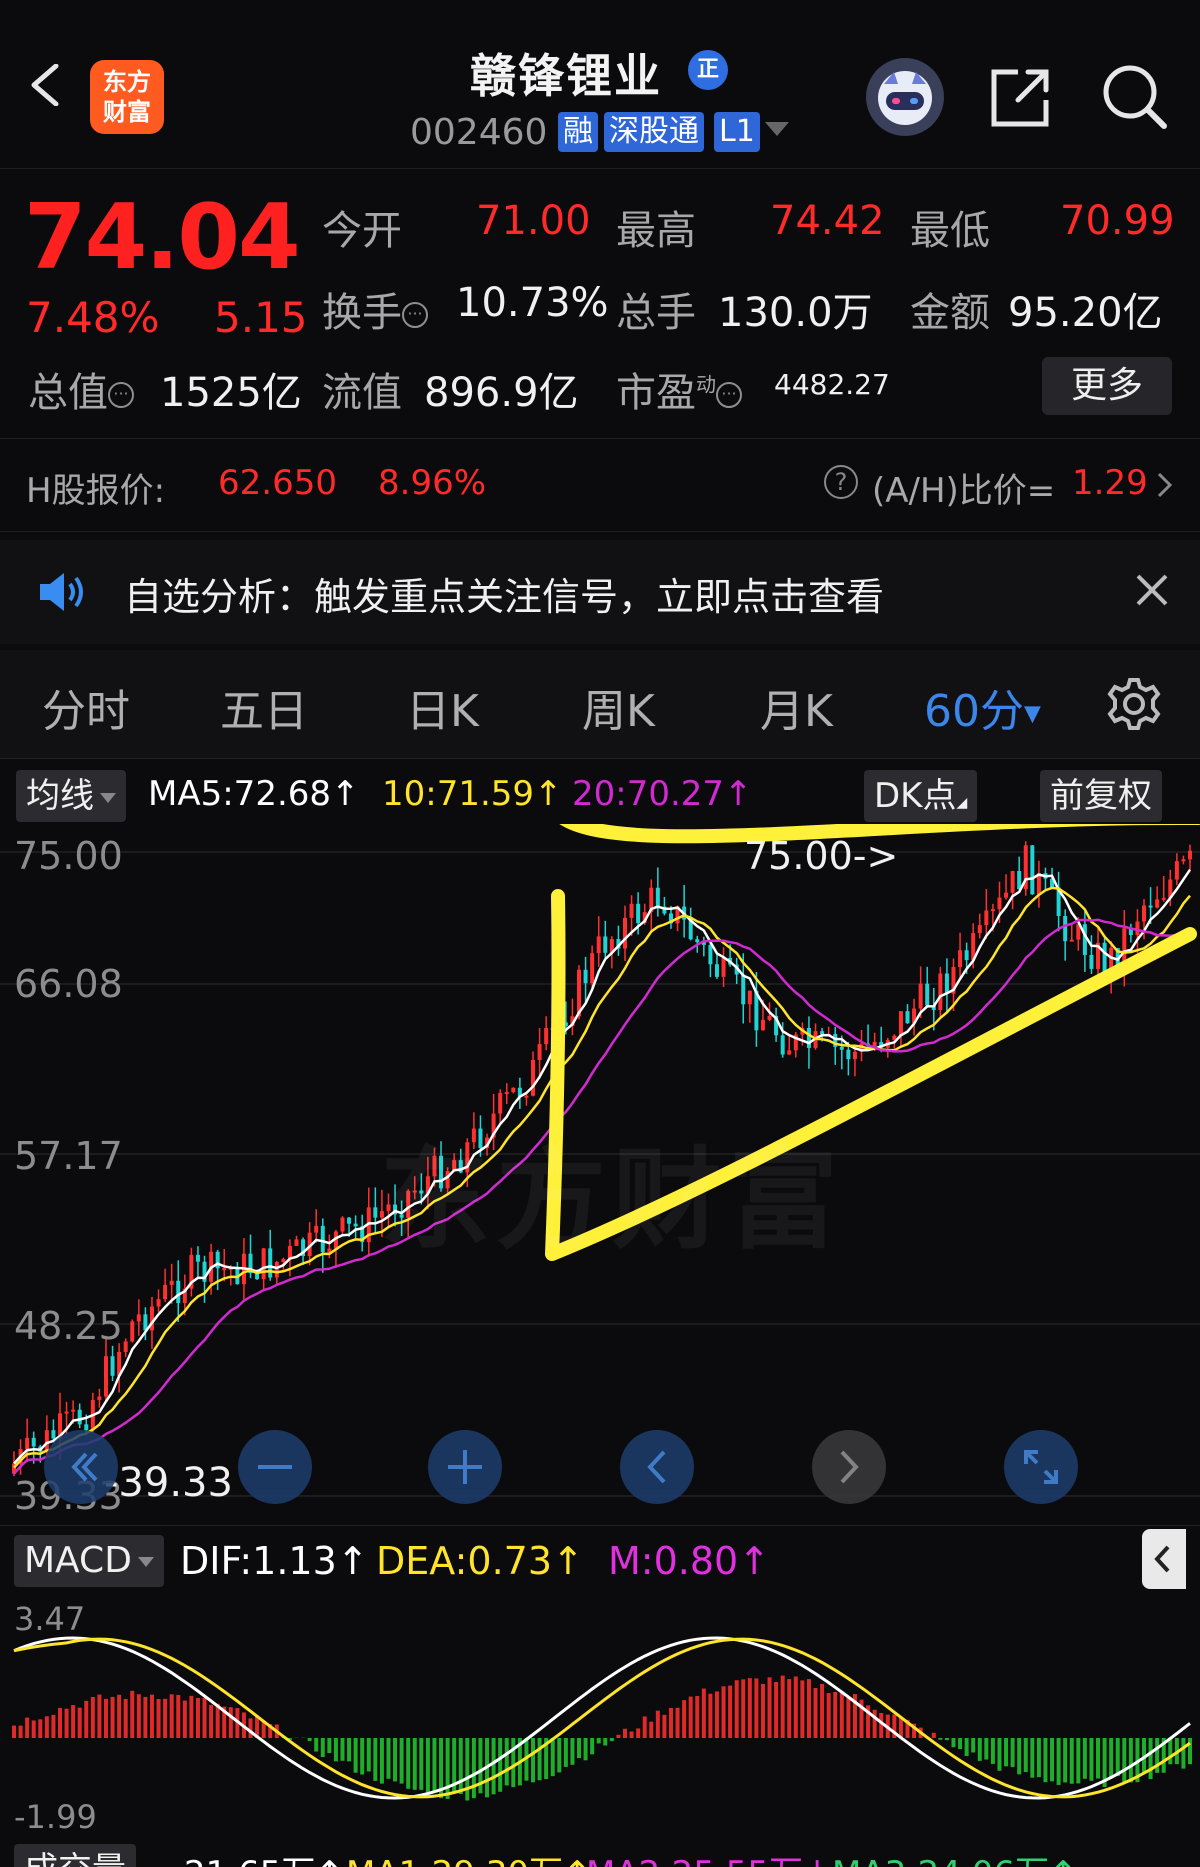 The image size is (1200, 1867). What do you see at coordinates (89, 1561) in the screenshot?
I see `macd-selector: MACD` at bounding box center [89, 1561].